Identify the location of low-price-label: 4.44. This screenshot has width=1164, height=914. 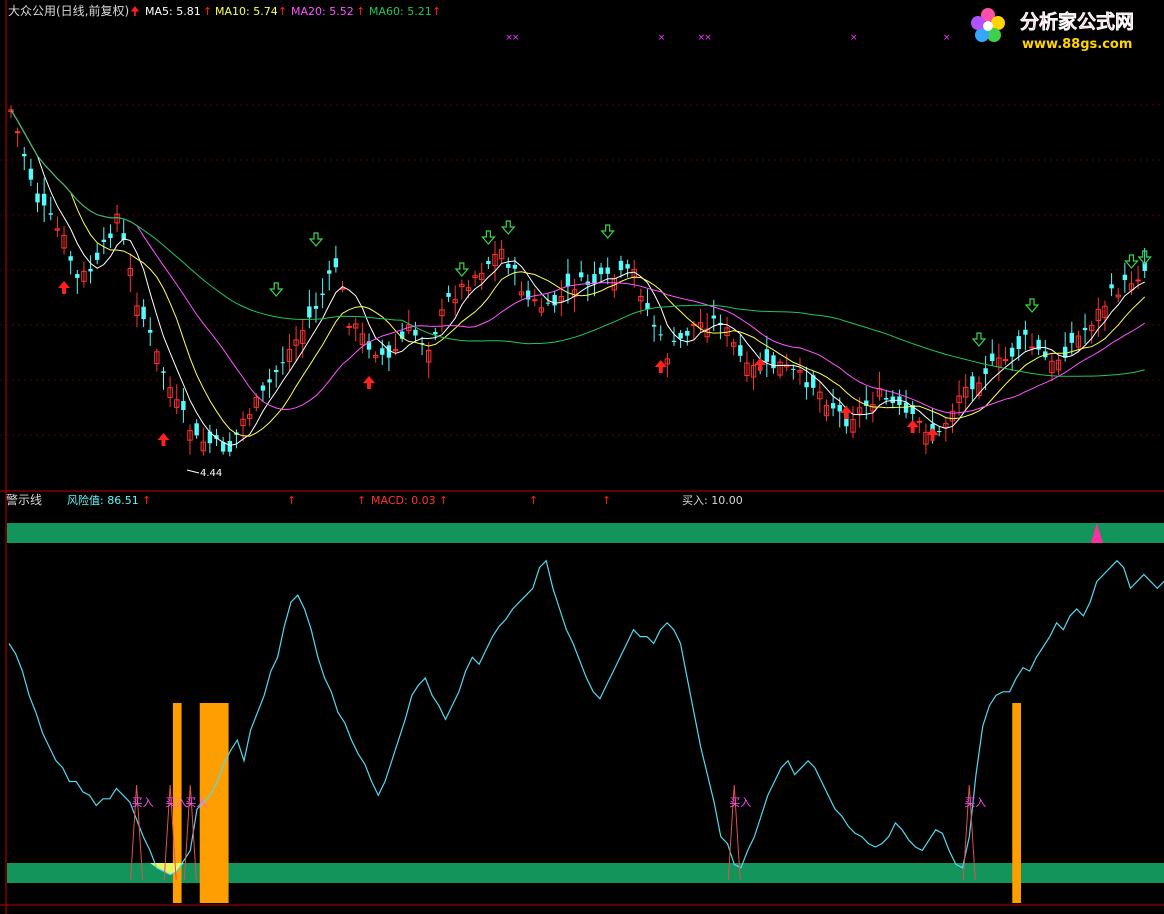
(211, 473).